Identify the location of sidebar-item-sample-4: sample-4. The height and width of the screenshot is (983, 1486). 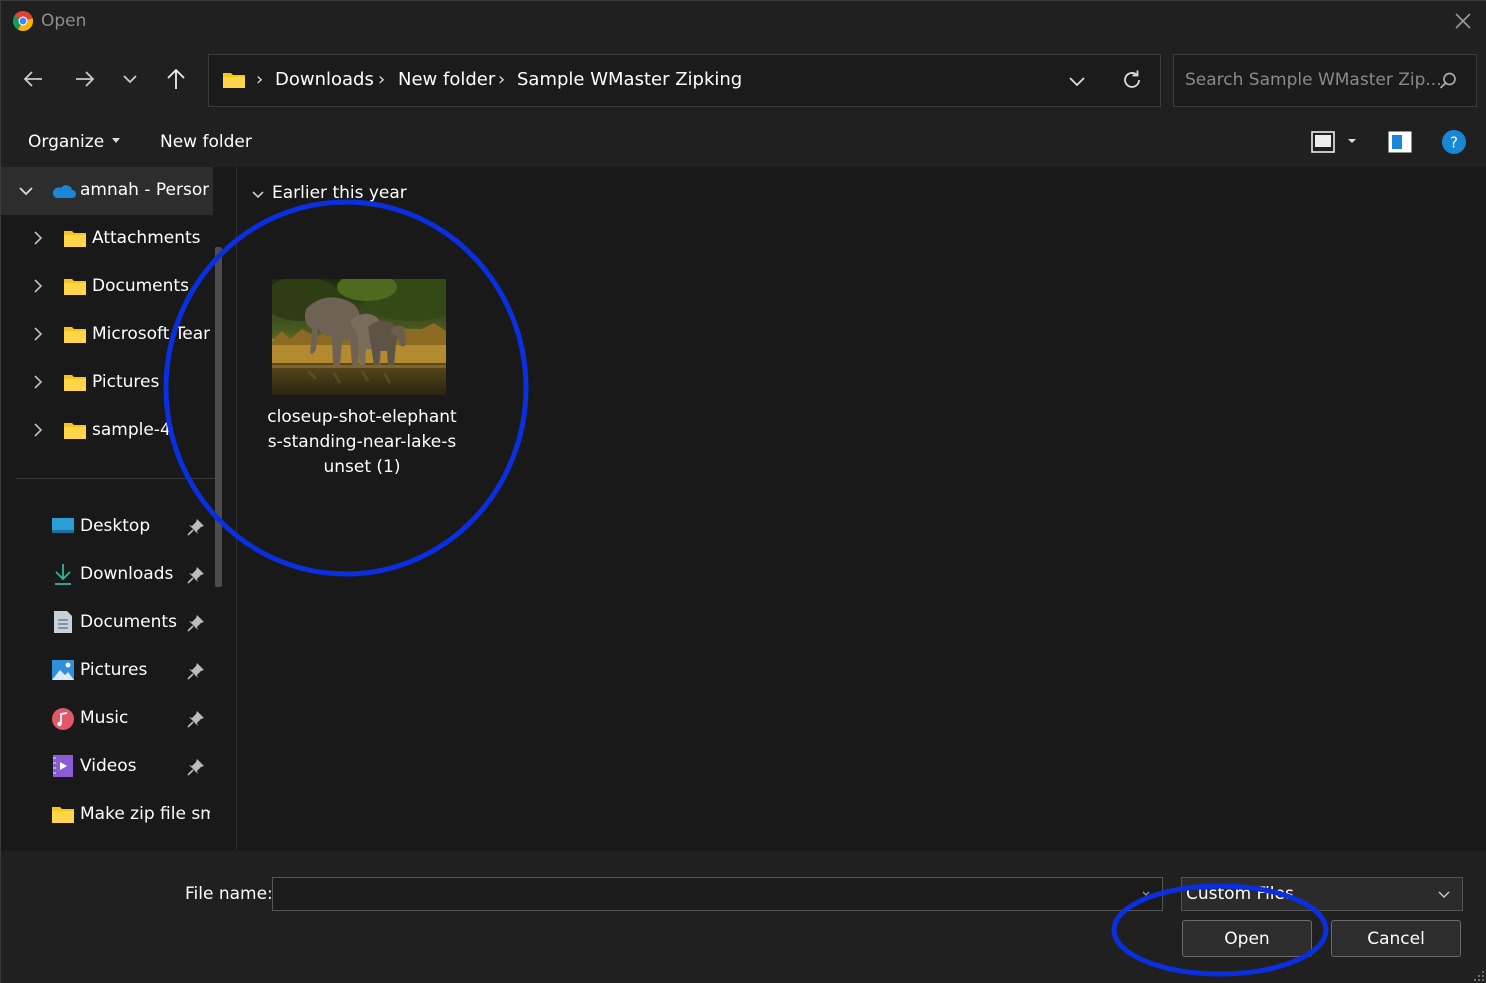
(107, 431).